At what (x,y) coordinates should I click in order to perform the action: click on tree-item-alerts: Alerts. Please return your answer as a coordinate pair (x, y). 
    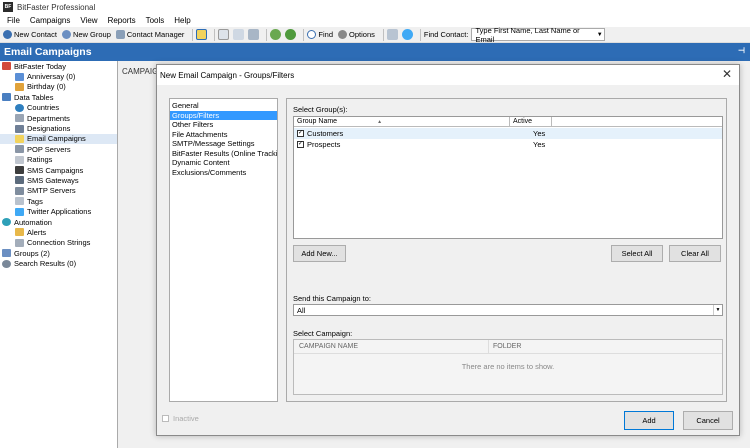
    Looking at the image, I should click on (58, 232).